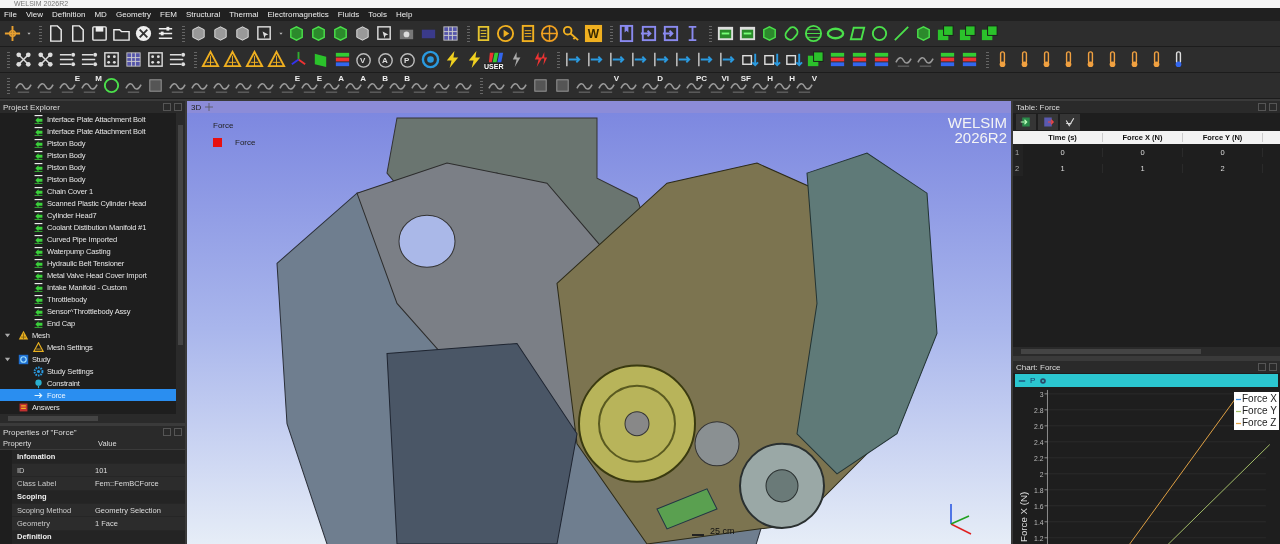  I want to click on menu-item: Electromagnetics, so click(298, 14).